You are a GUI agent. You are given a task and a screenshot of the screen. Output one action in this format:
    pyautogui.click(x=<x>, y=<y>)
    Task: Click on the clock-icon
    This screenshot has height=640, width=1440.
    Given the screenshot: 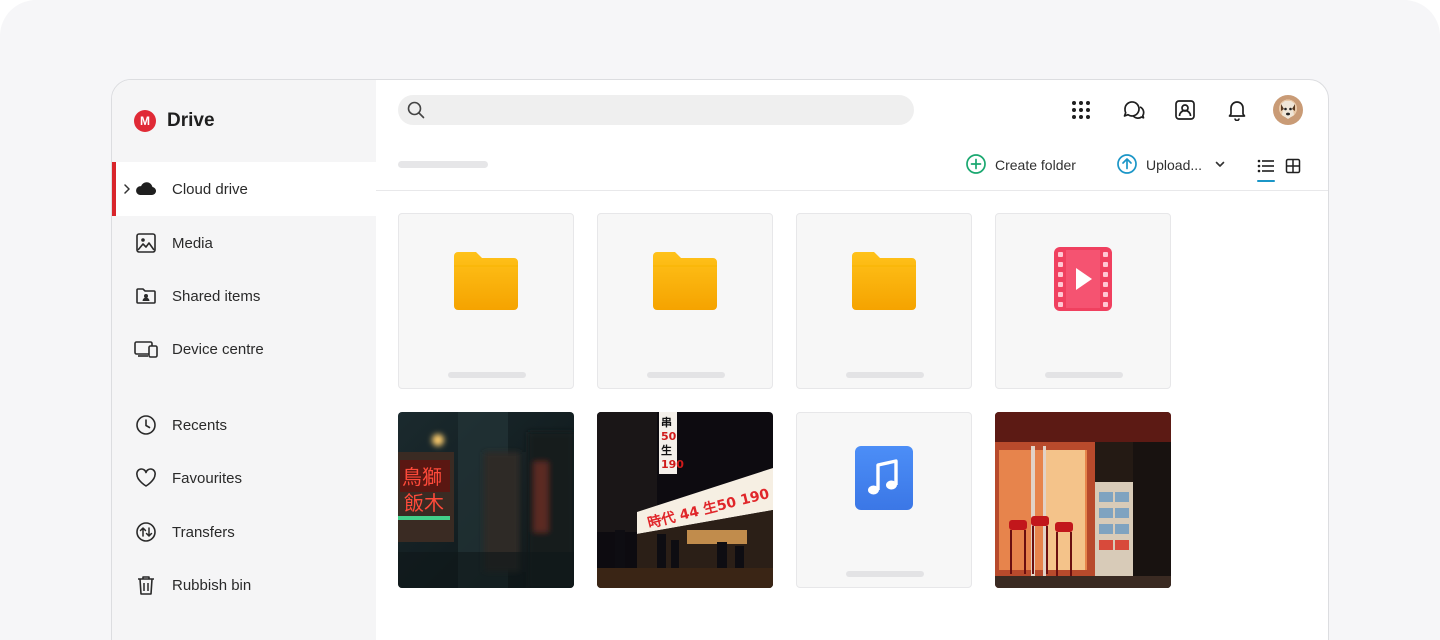 What is the action you would take?
    pyautogui.click(x=146, y=425)
    